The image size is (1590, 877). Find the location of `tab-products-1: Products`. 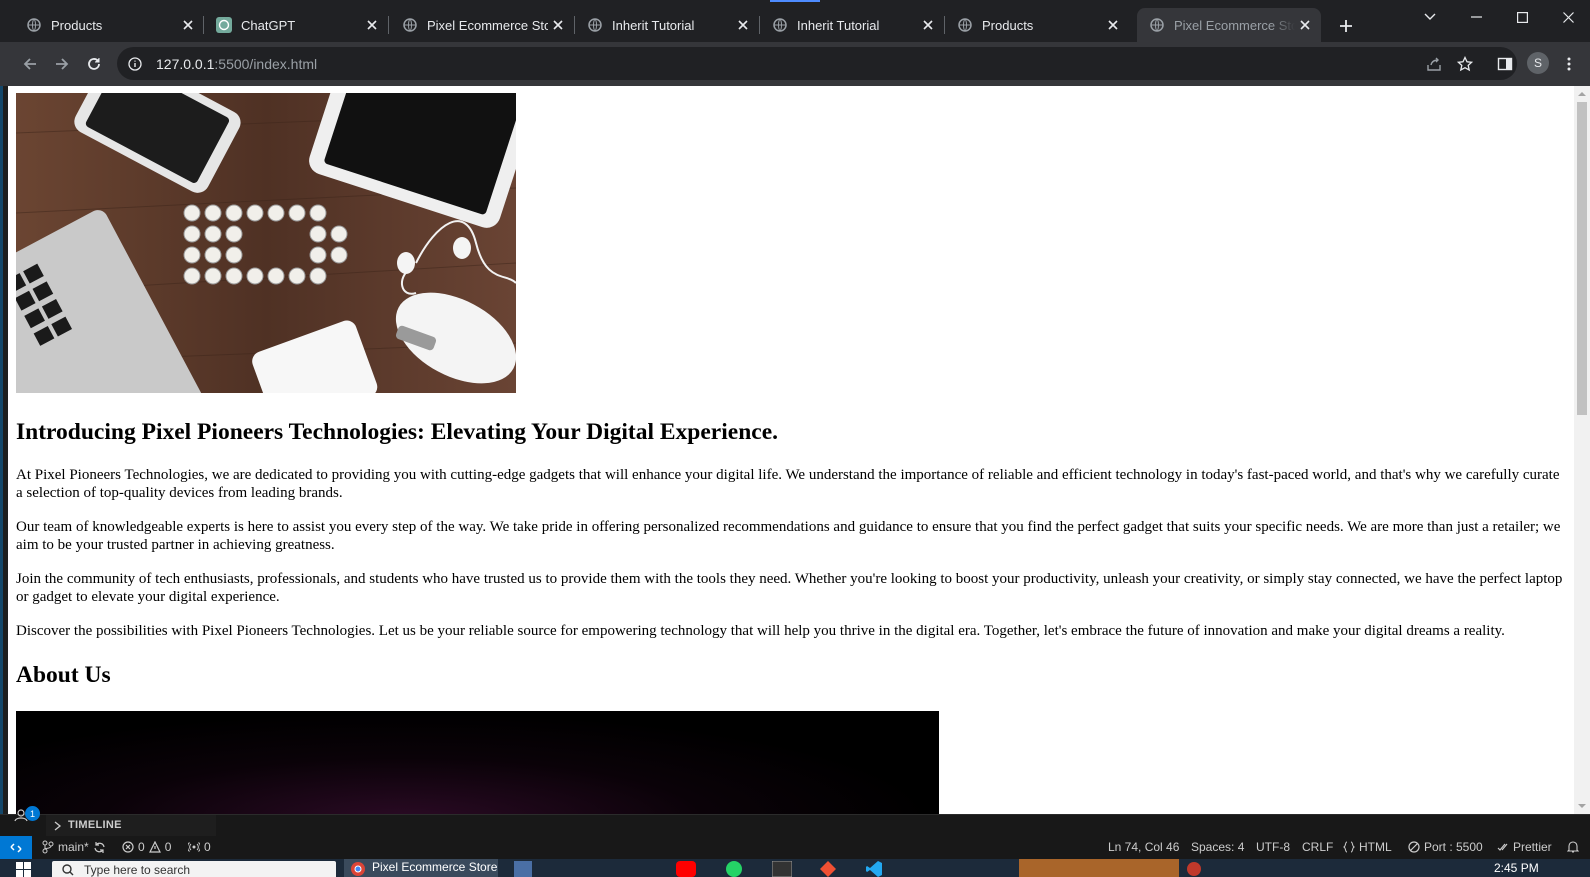

tab-products-1: Products is located at coordinates (109, 25).